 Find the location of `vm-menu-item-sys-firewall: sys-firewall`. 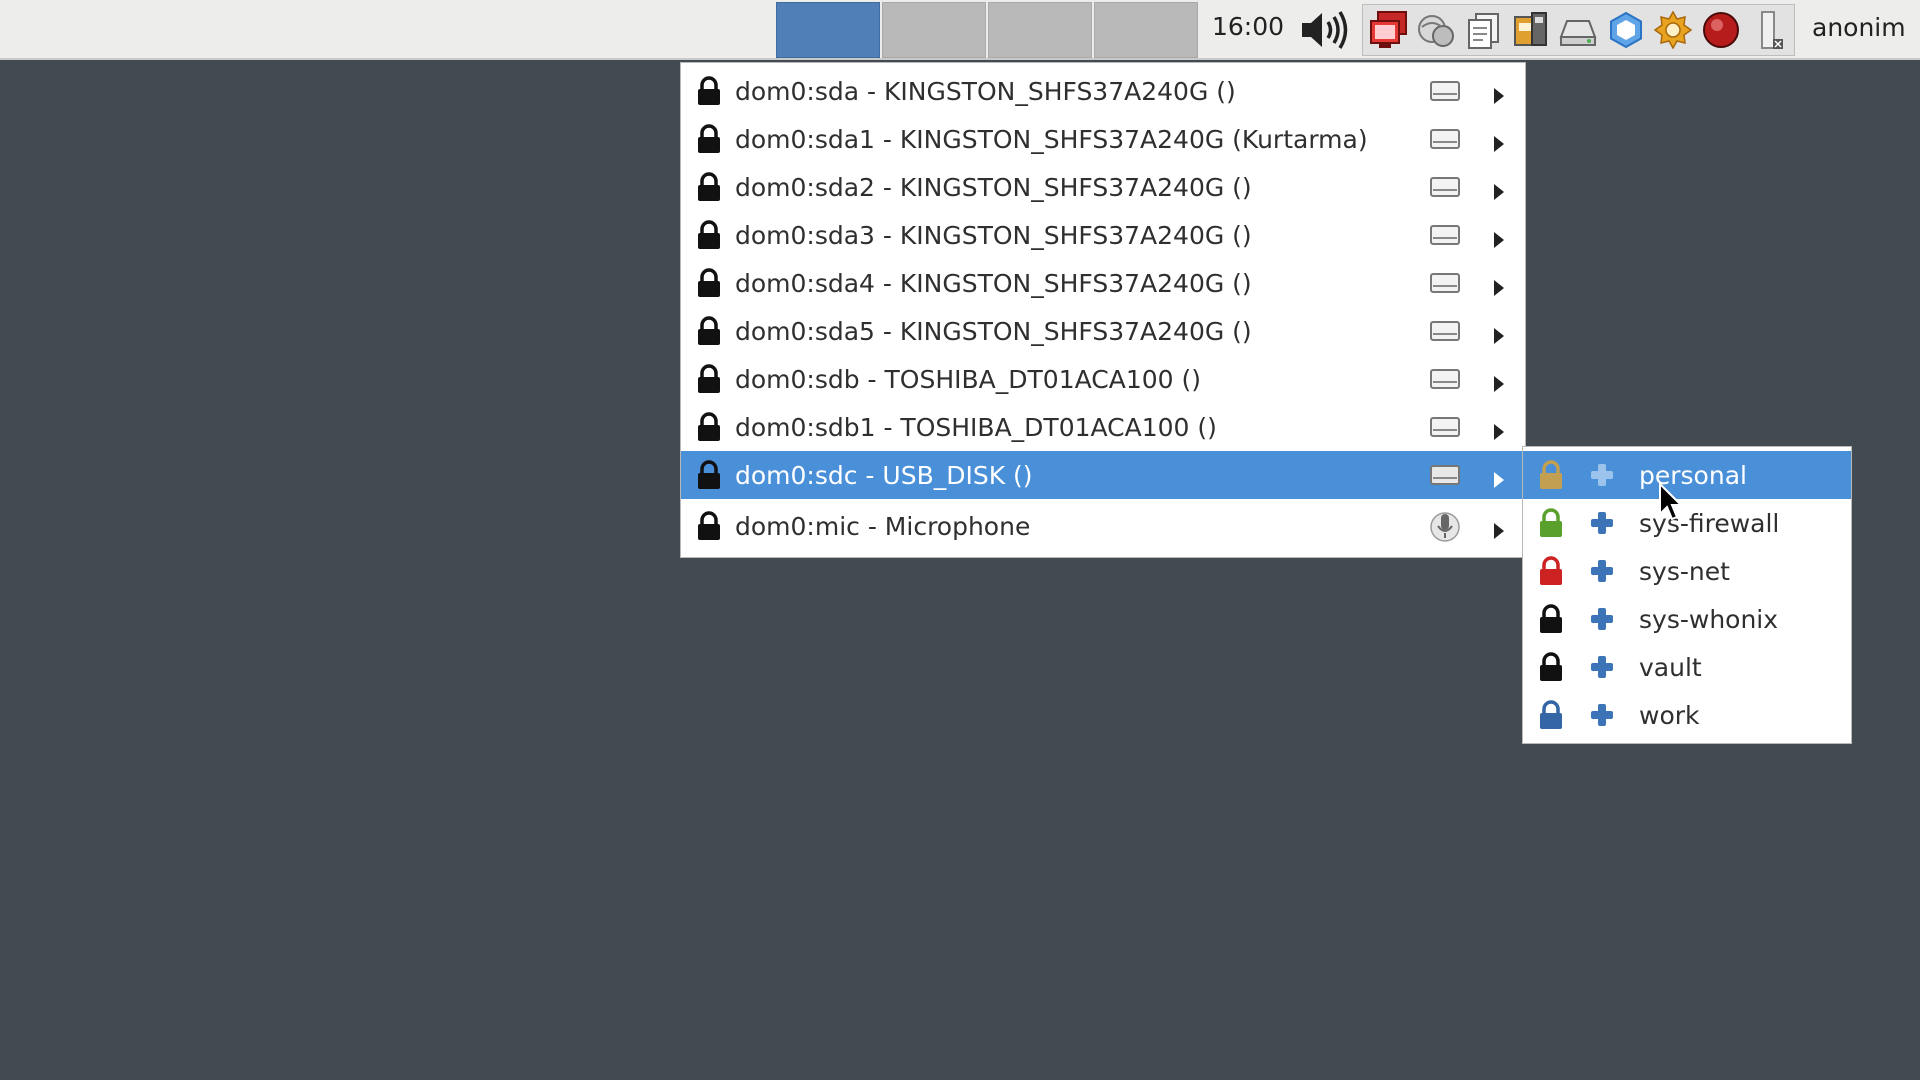

vm-menu-item-sys-firewall: sys-firewall is located at coordinates (1687, 523).